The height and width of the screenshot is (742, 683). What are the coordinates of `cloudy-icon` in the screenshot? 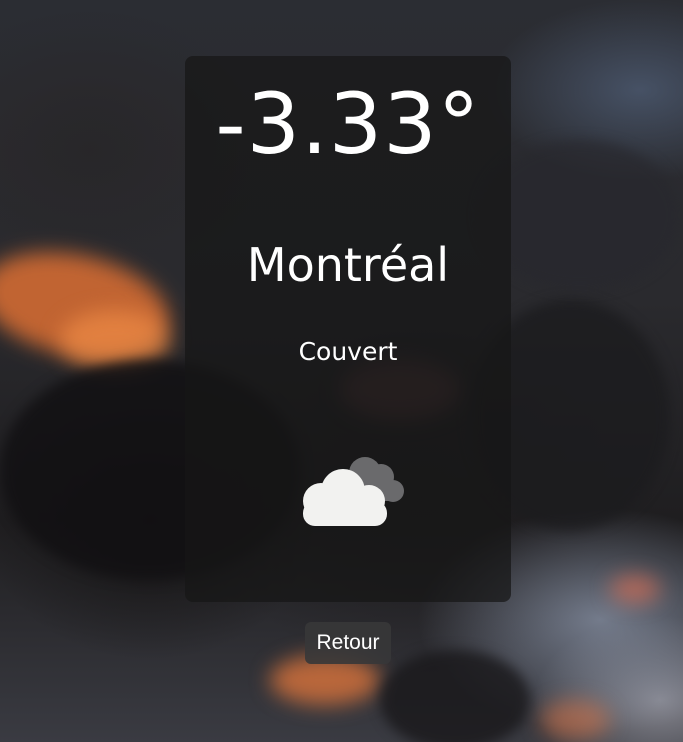 It's located at (353, 491).